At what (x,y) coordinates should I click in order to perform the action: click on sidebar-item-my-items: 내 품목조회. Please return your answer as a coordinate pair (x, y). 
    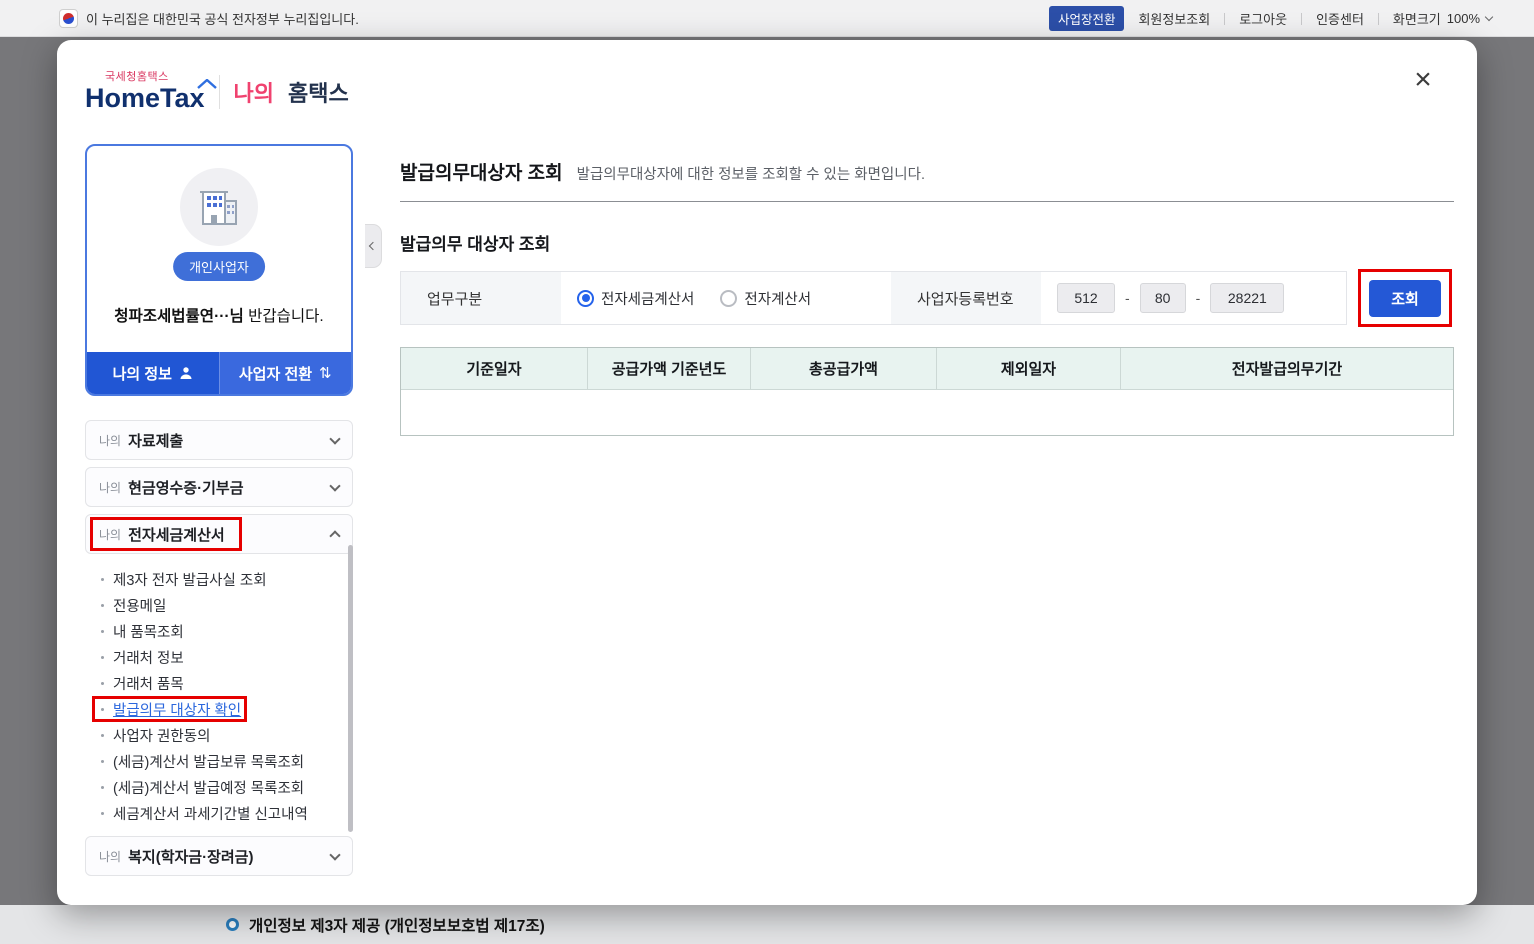
    Looking at the image, I should click on (219, 631).